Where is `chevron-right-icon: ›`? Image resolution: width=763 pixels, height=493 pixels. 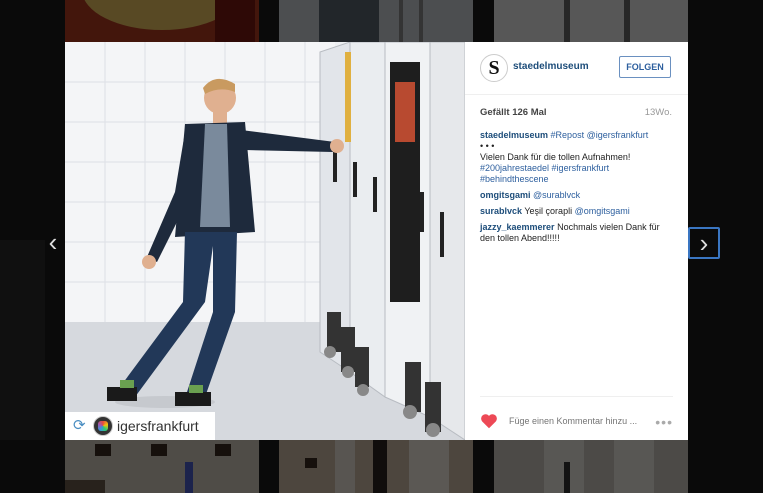 chevron-right-icon: › is located at coordinates (704, 243).